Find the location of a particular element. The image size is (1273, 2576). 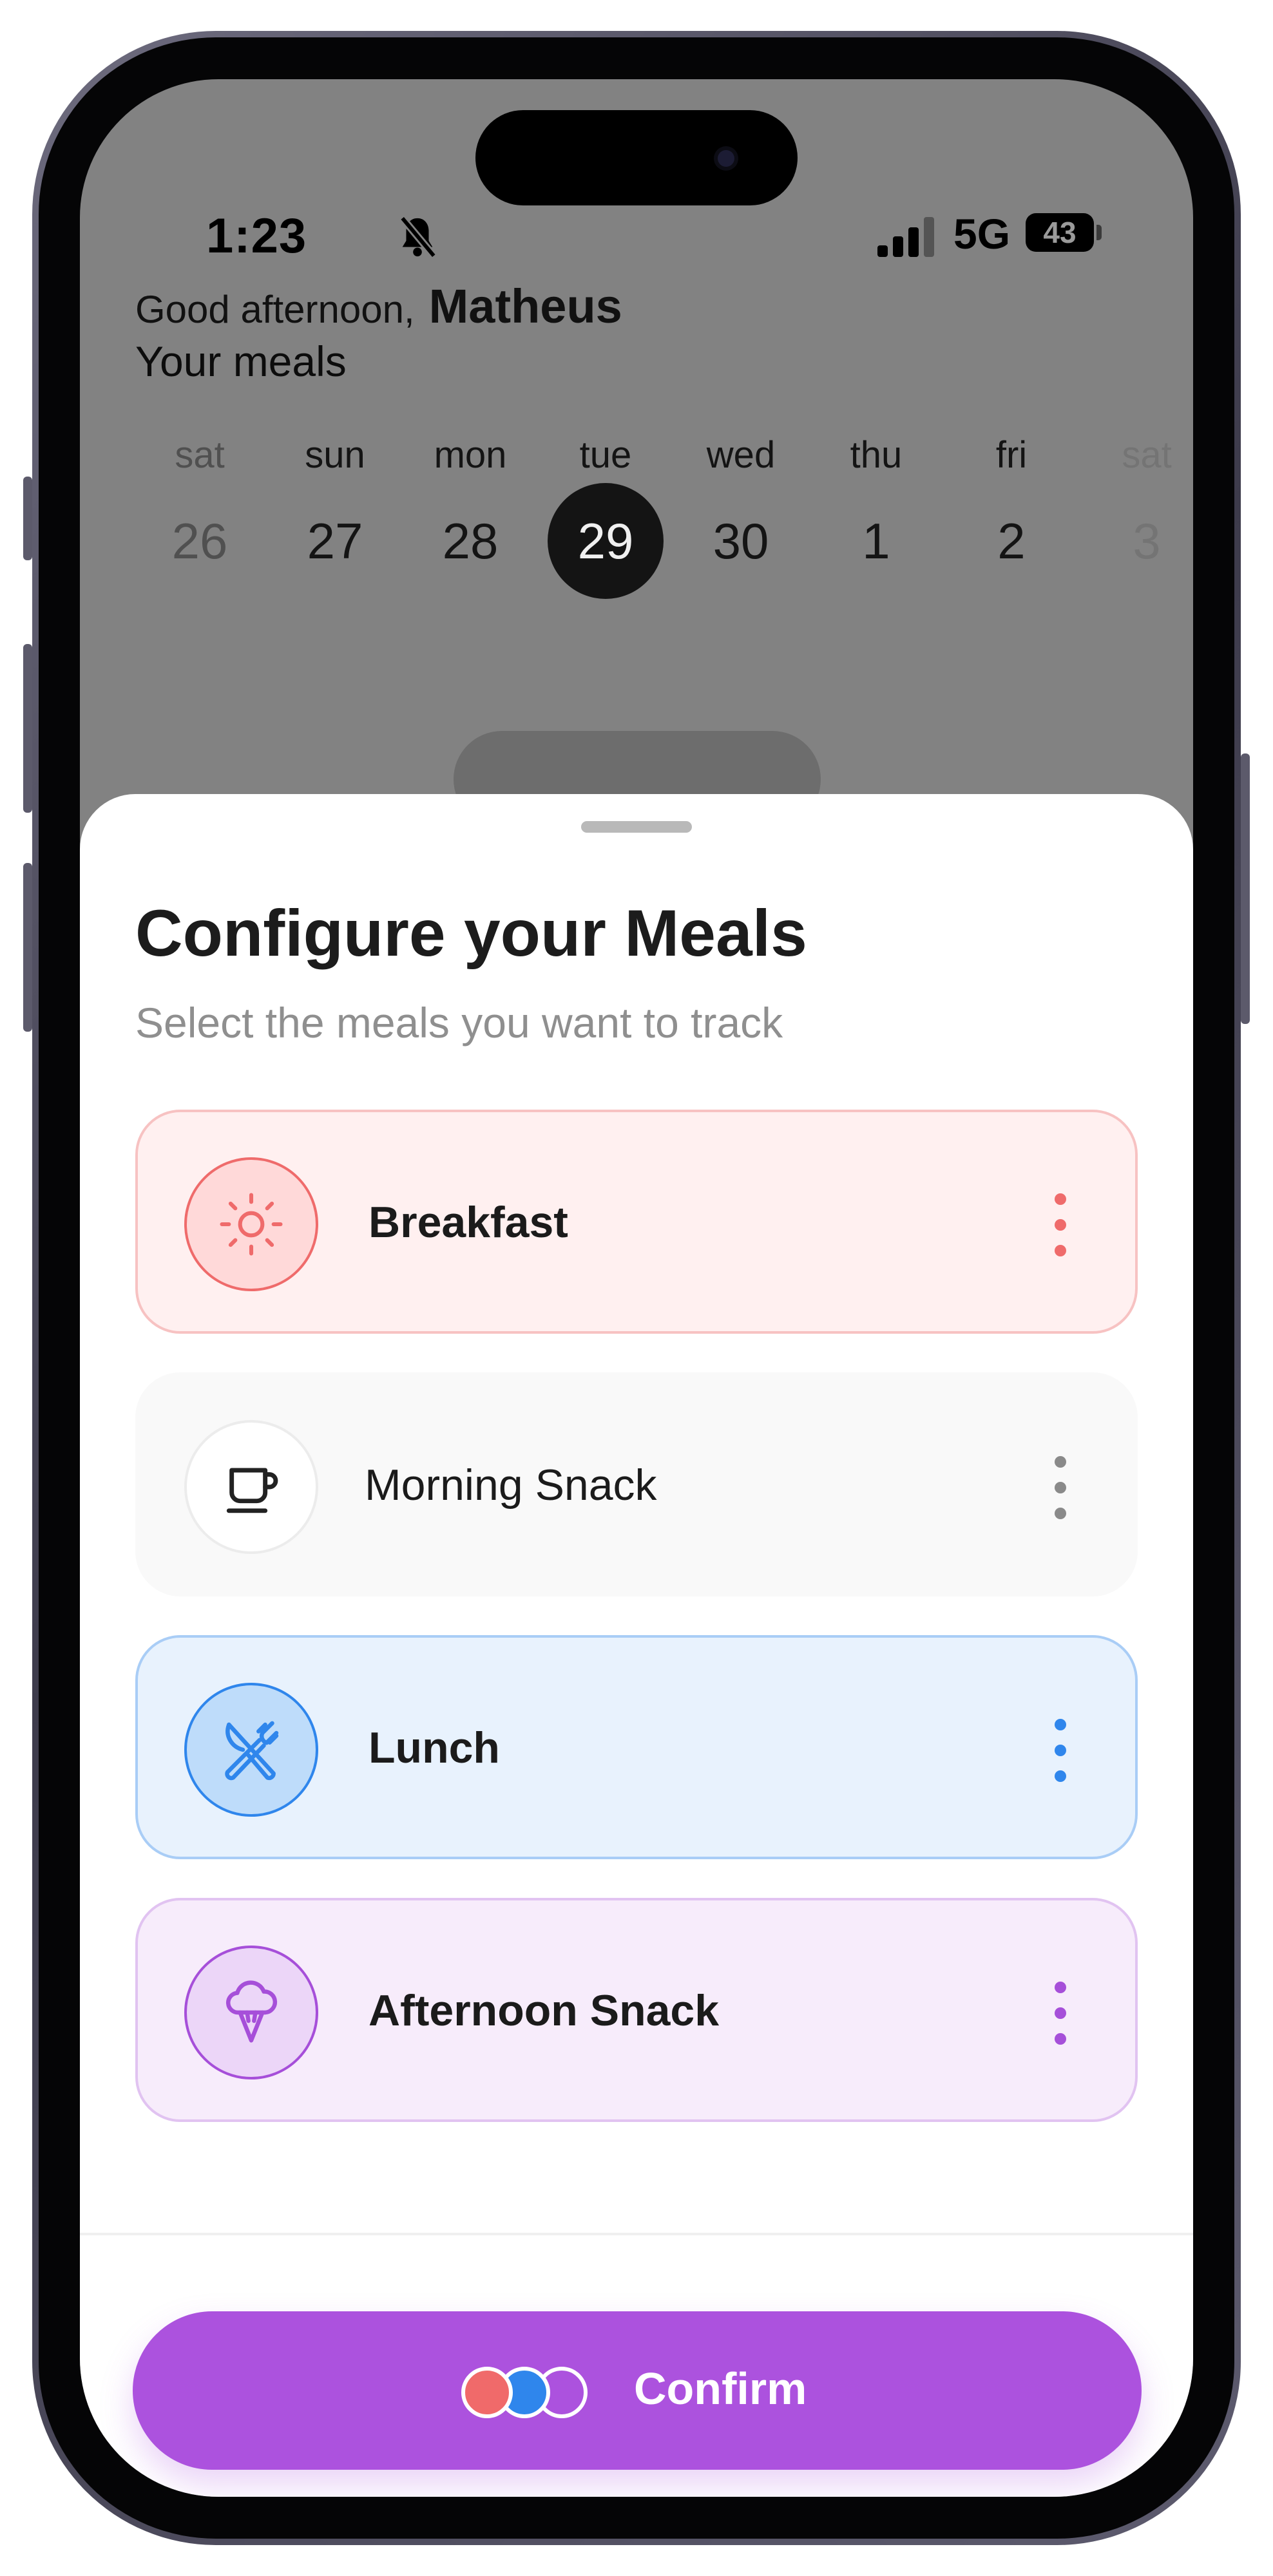

bell-slash-icon is located at coordinates (418, 237).